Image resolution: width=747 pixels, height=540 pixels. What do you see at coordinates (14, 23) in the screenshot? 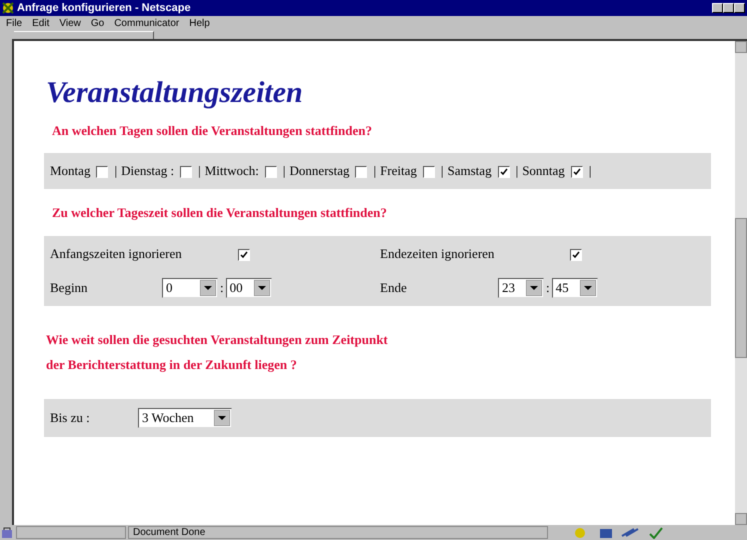
I see `menu-item: File` at bounding box center [14, 23].